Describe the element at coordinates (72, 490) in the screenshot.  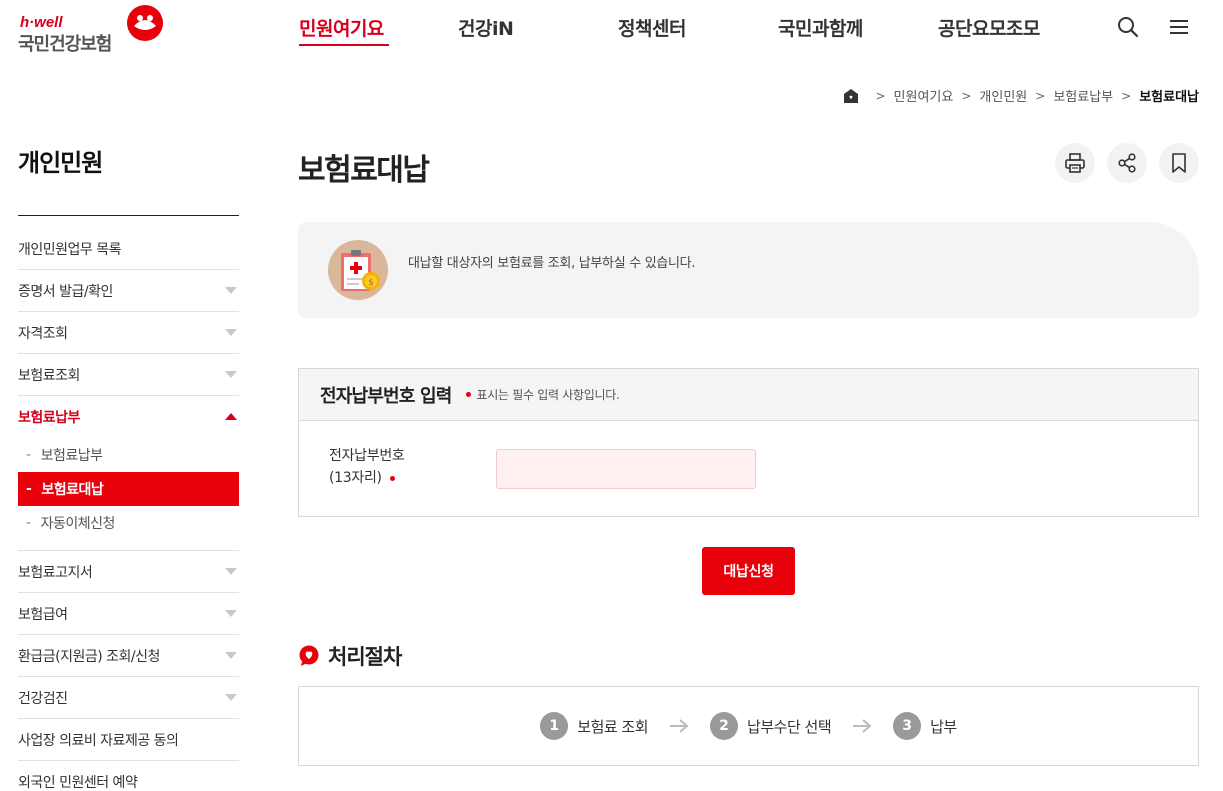
I see `sidebar-subitem-label: 보험료대납` at that location.